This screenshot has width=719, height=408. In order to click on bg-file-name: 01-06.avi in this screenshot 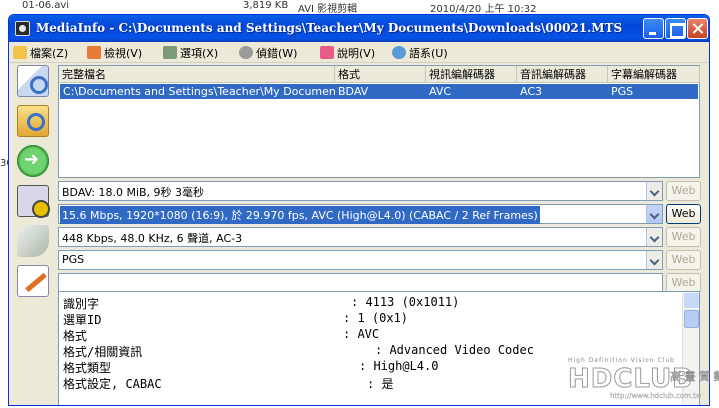, I will do `click(46, 5)`.